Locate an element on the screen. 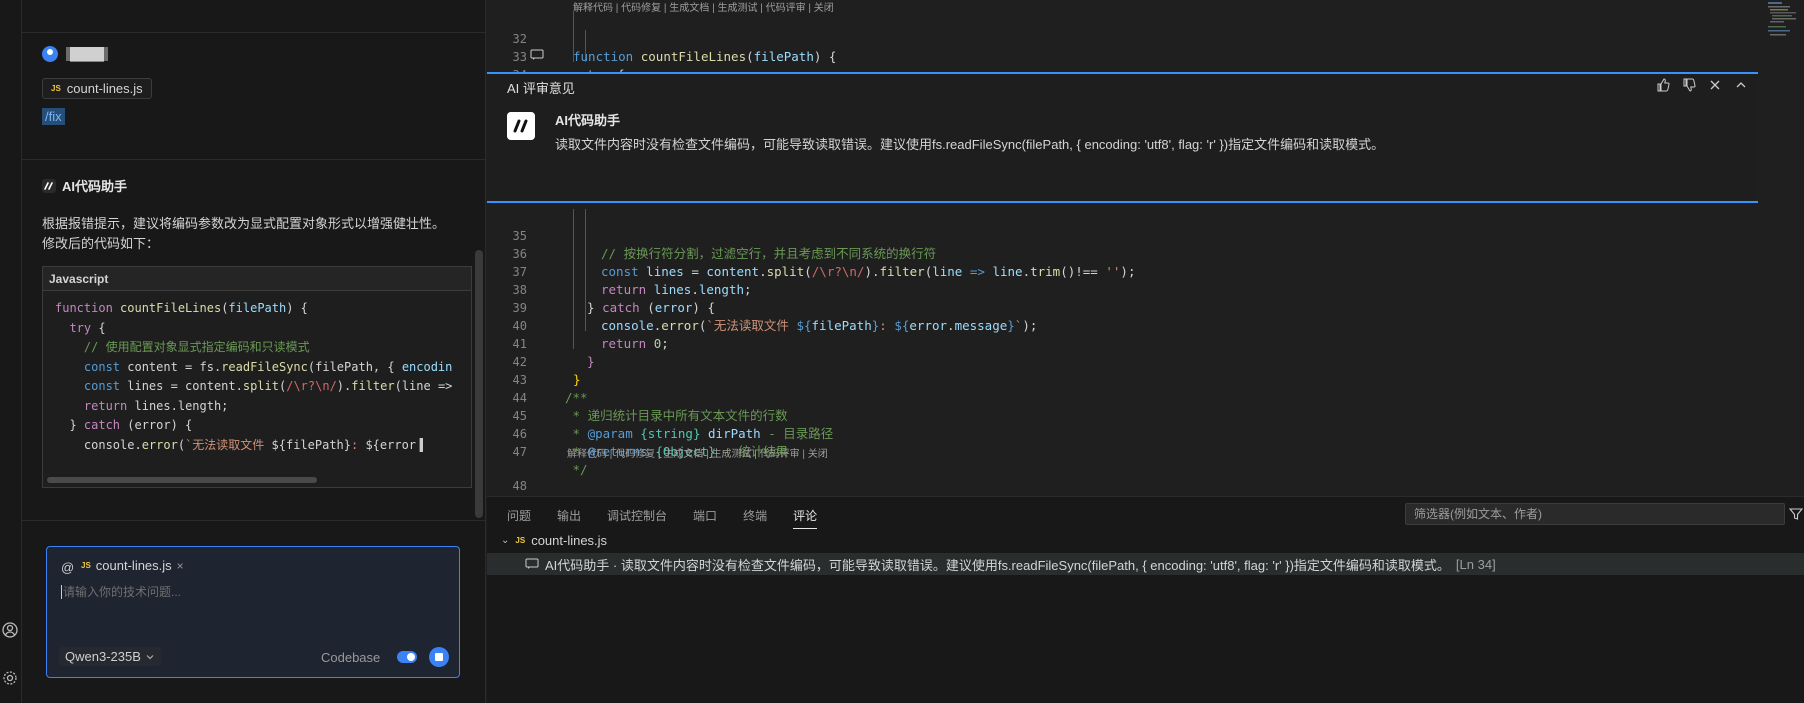 This screenshot has height=703, width=1804. user-message-header: ████ is located at coordinates (75, 54).